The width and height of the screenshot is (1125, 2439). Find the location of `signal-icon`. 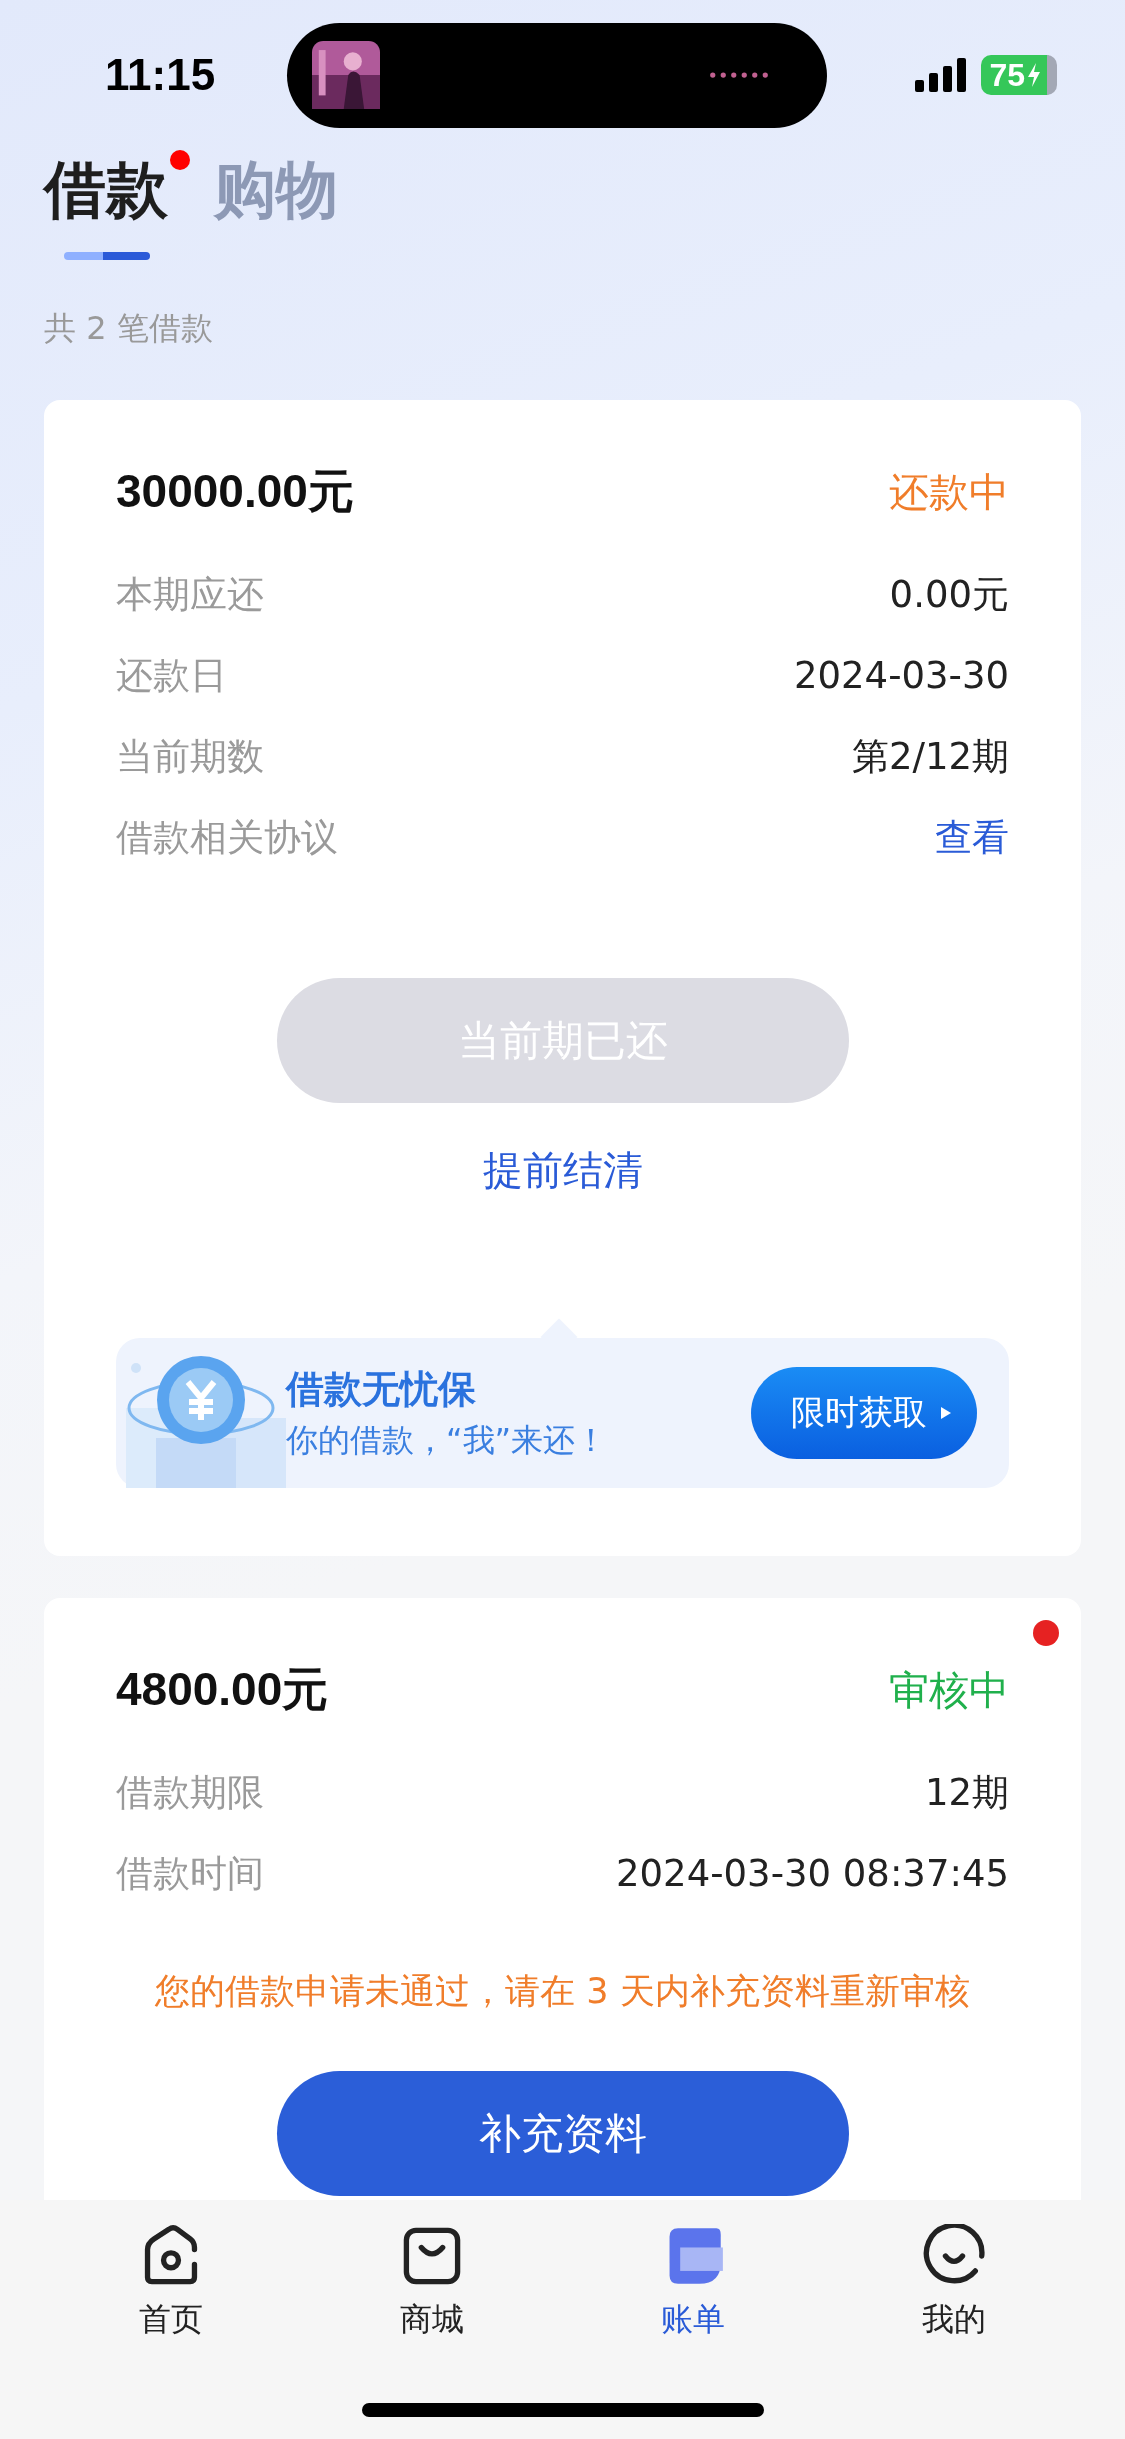

signal-icon is located at coordinates (941, 75).